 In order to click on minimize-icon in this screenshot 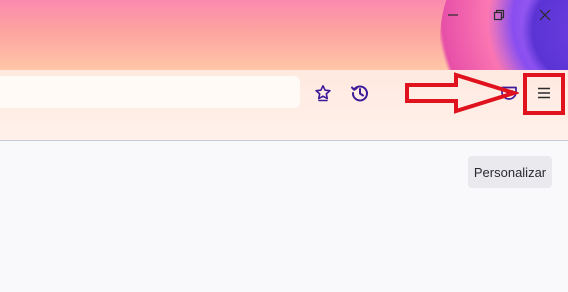, I will do `click(453, 15)`.